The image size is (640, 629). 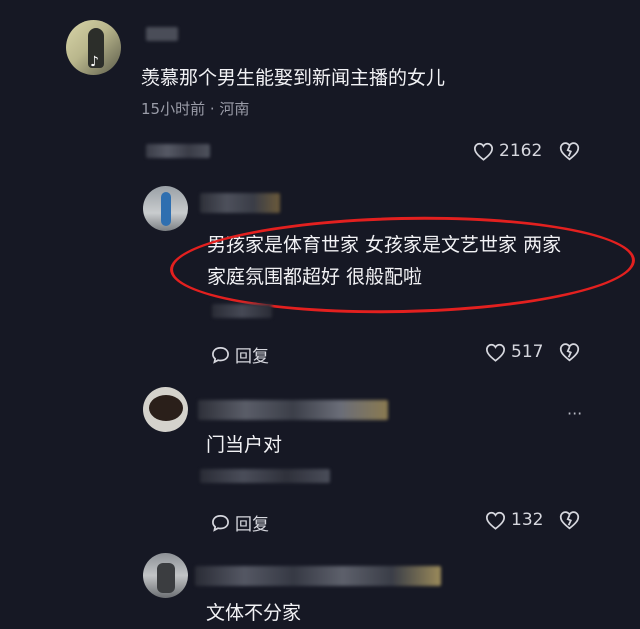 I want to click on more-options-icon: ···, so click(x=574, y=413).